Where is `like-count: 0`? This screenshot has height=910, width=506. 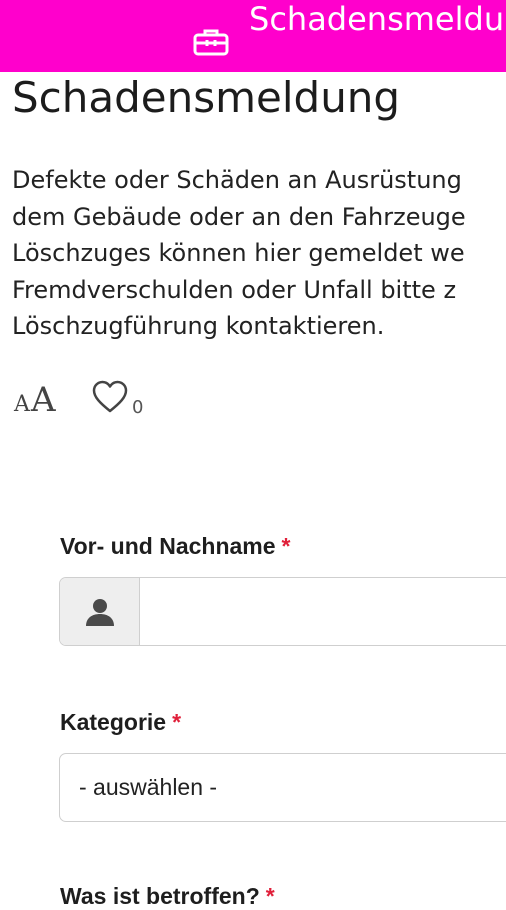
like-count: 0 is located at coordinates (138, 407).